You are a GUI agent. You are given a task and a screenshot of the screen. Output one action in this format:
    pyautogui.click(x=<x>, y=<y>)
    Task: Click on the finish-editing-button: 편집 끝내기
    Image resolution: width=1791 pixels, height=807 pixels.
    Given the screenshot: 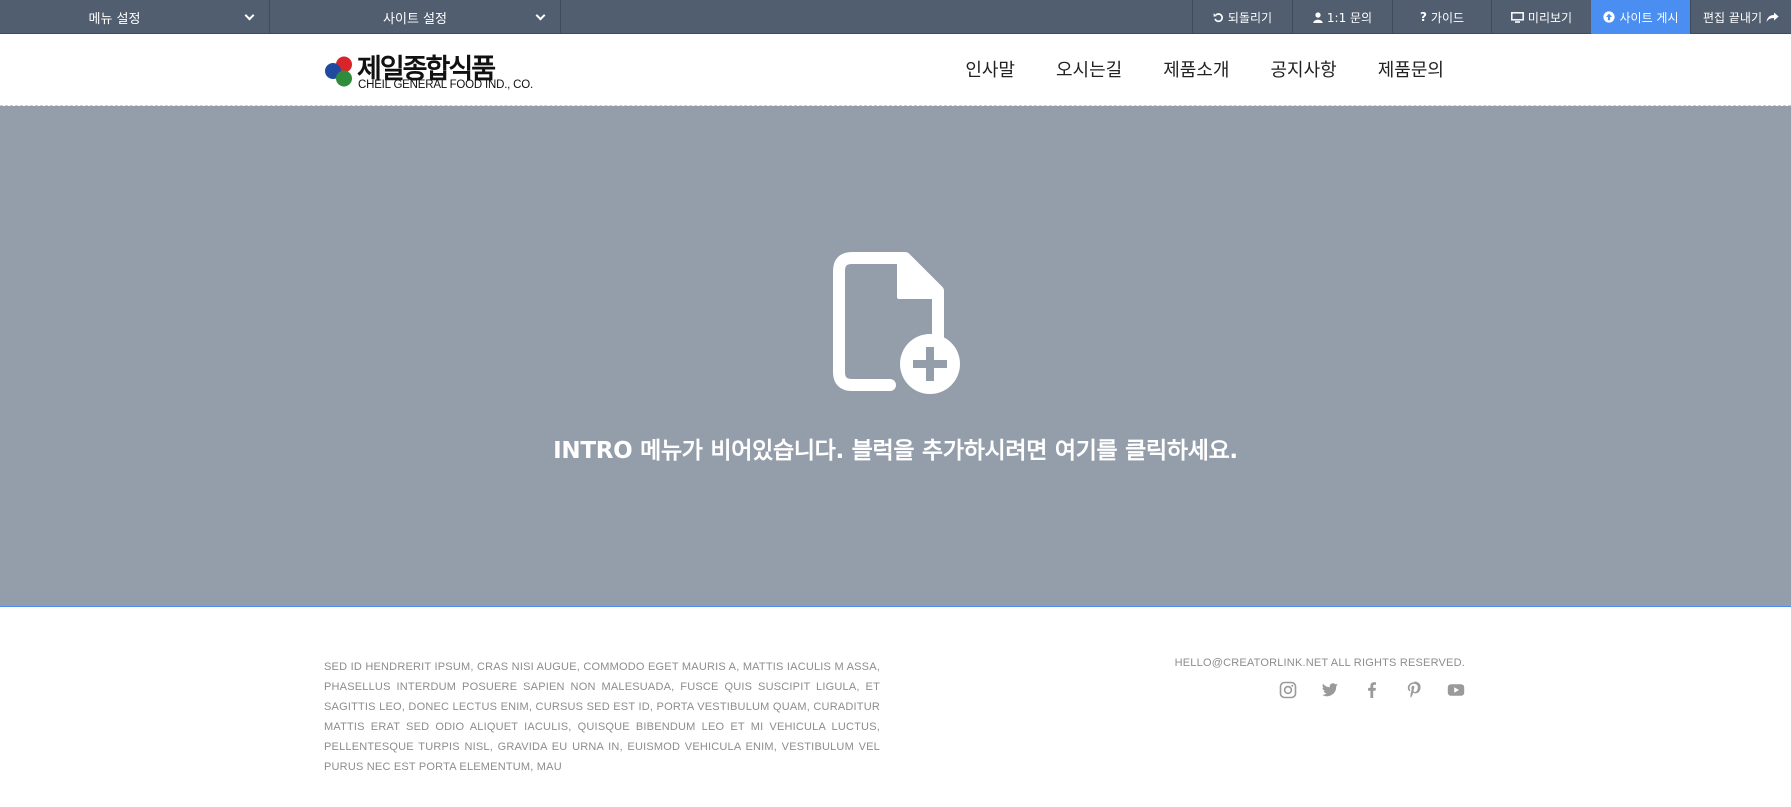 What is the action you would take?
    pyautogui.click(x=1740, y=17)
    